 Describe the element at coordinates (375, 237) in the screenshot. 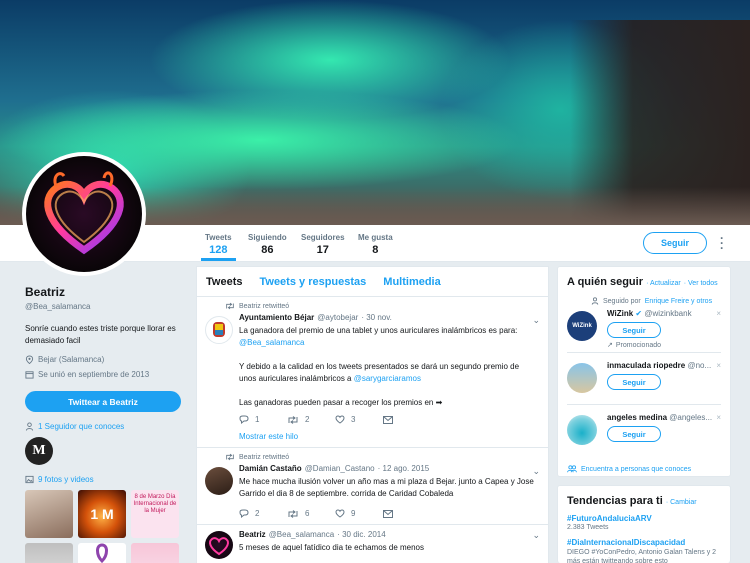

I see `stat-label: Me gusta` at that location.